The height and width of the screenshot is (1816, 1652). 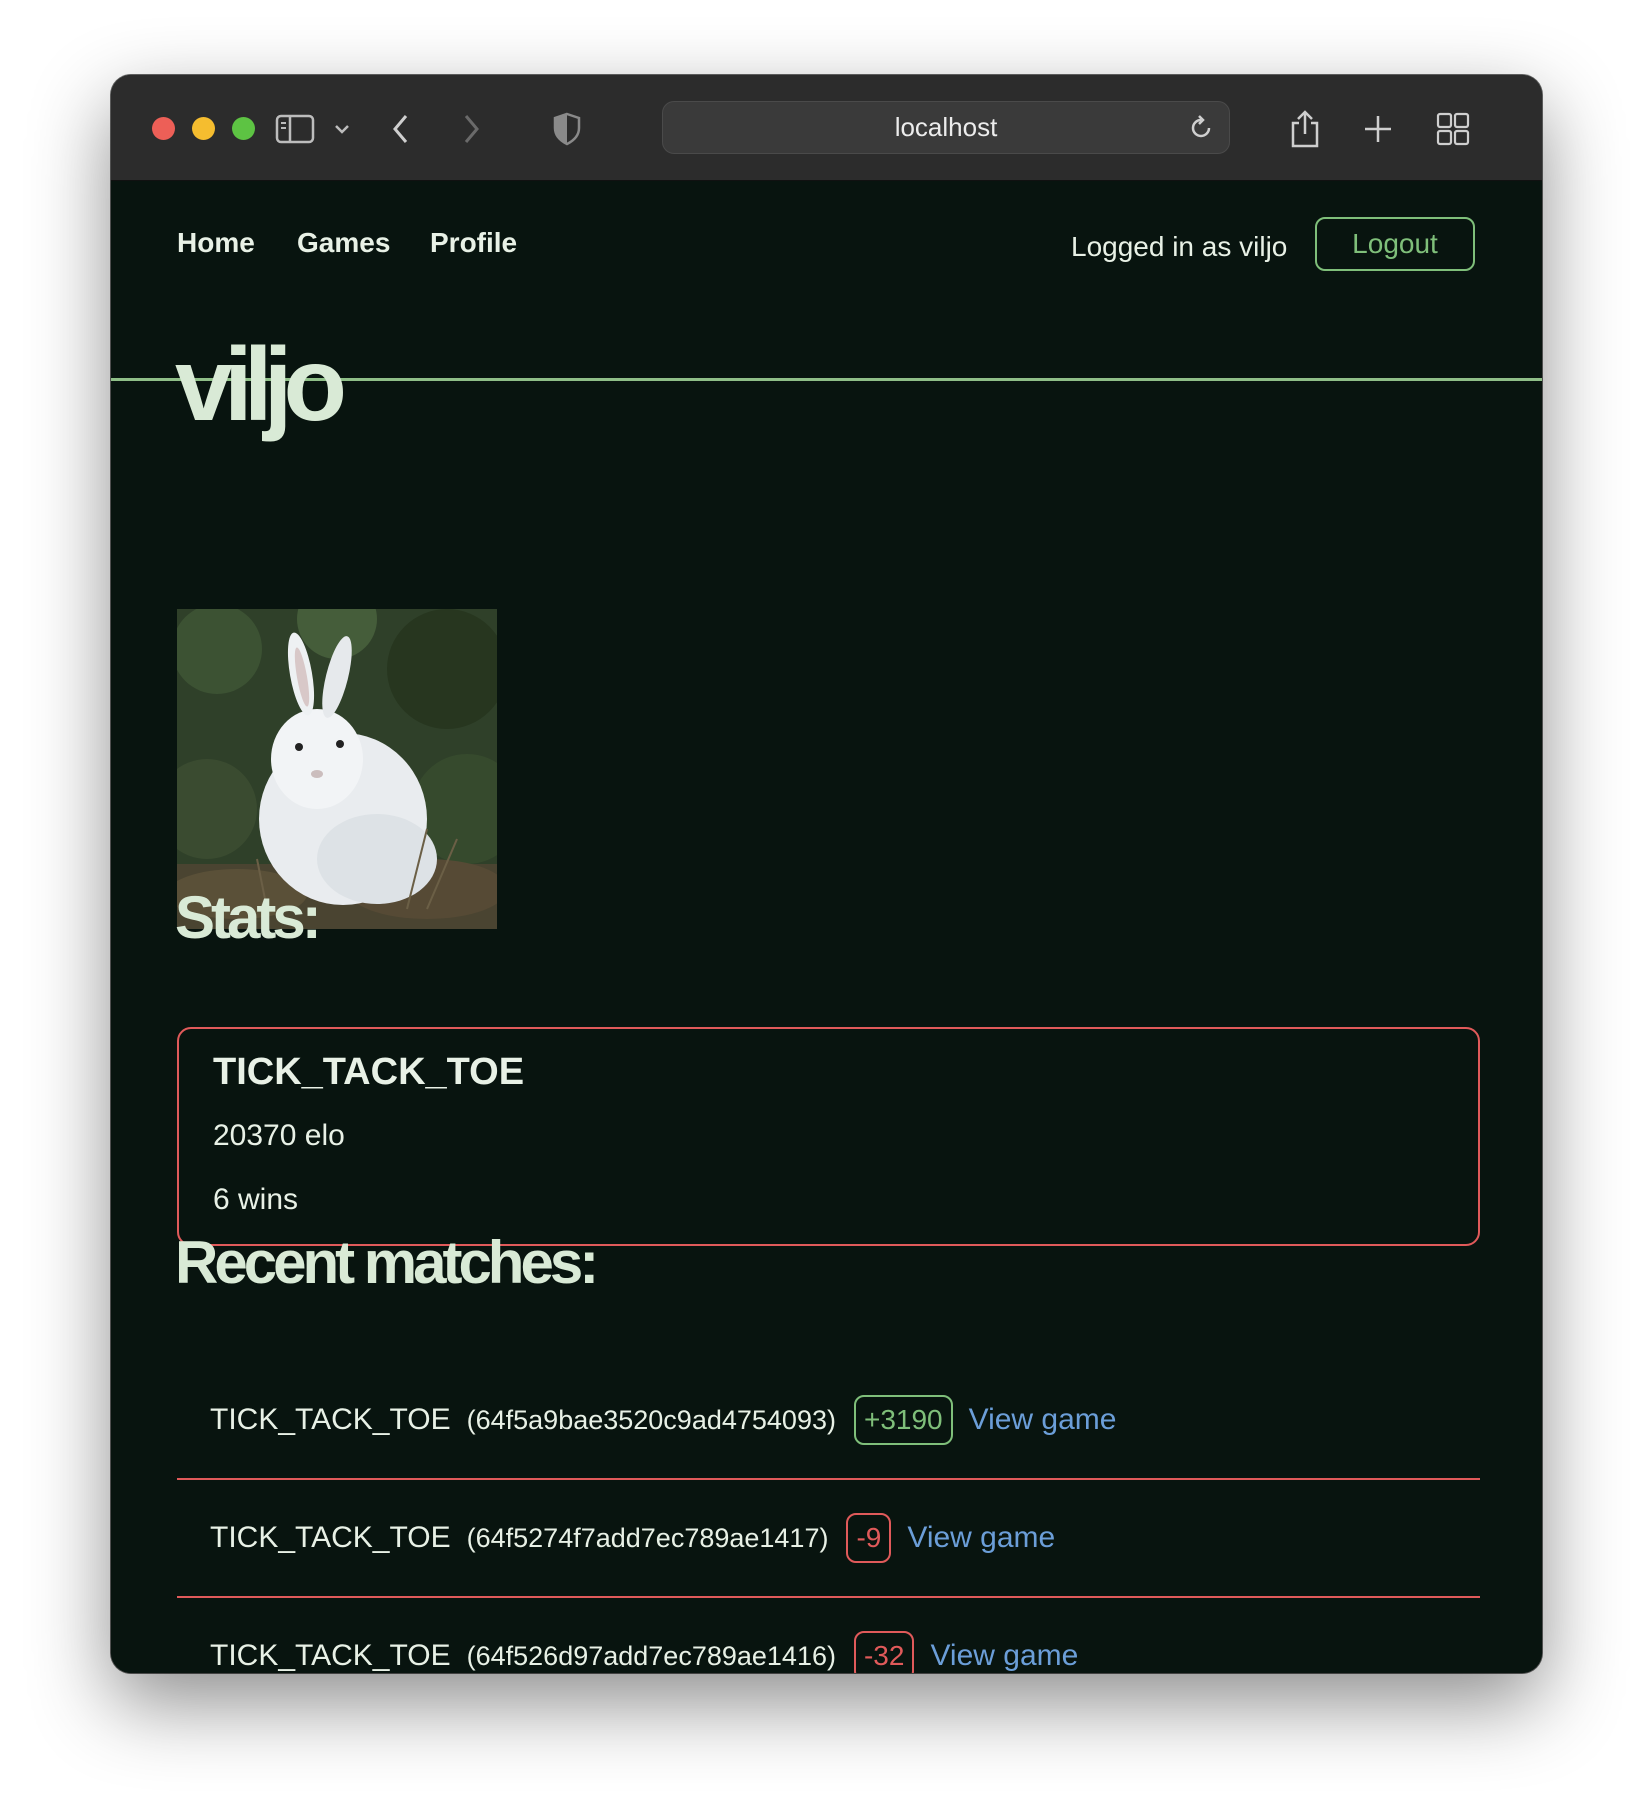 What do you see at coordinates (337, 769) in the screenshot?
I see `profile-avatar` at bounding box center [337, 769].